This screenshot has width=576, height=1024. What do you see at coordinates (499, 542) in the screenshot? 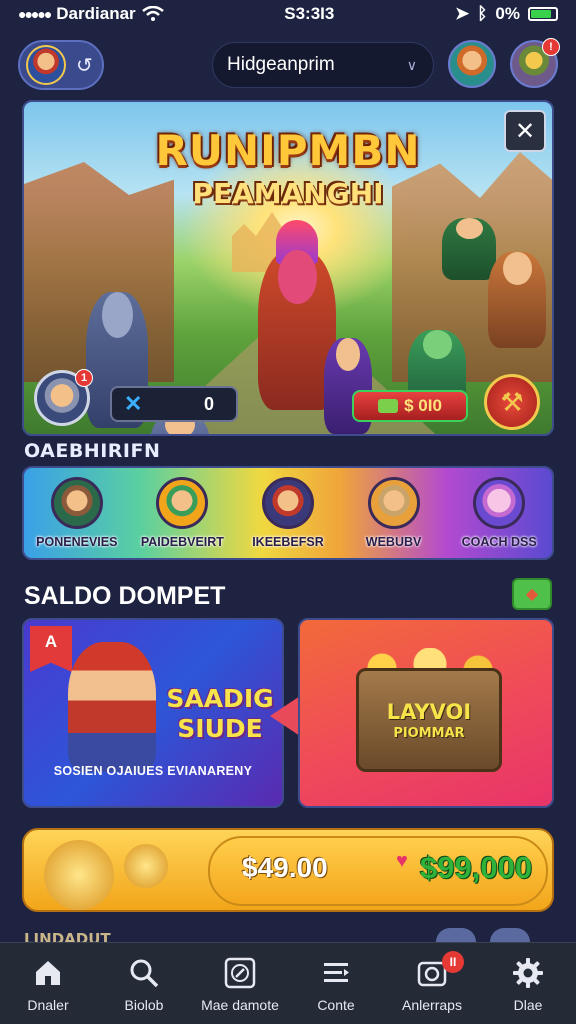
I see `category-label: COACH DSS` at bounding box center [499, 542].